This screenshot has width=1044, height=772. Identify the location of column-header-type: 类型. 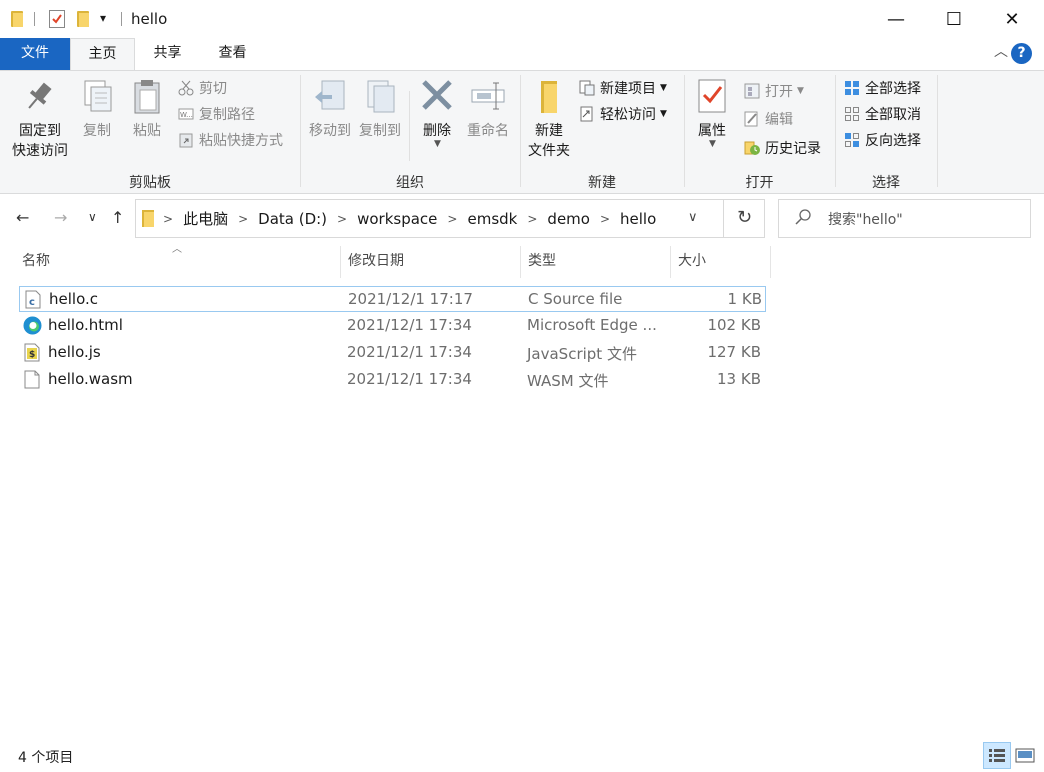
(596, 262).